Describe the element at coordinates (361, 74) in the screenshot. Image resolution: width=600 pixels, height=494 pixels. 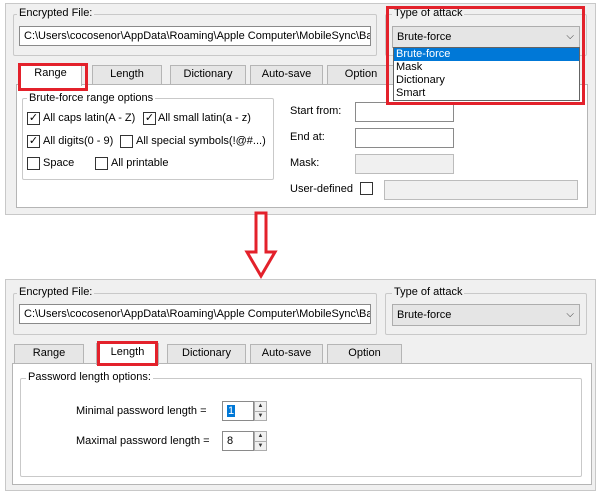
I see `top-tab-option: Option` at that location.